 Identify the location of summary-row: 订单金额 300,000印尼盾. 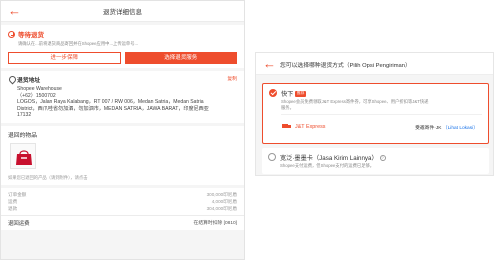
(122, 194).